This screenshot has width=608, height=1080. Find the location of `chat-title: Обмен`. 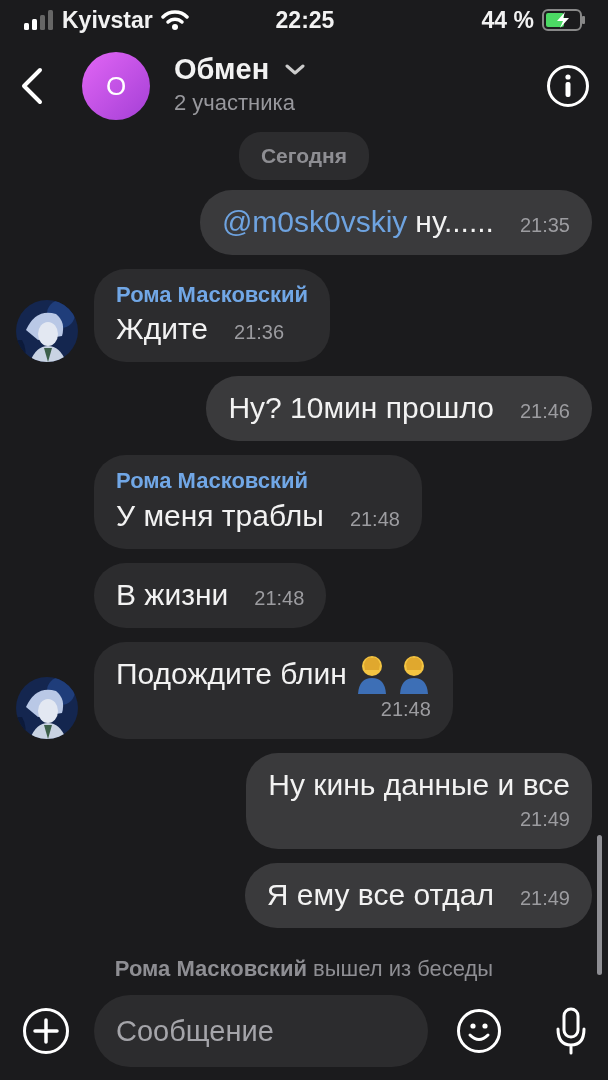

chat-title: Обмен is located at coordinates (222, 69).